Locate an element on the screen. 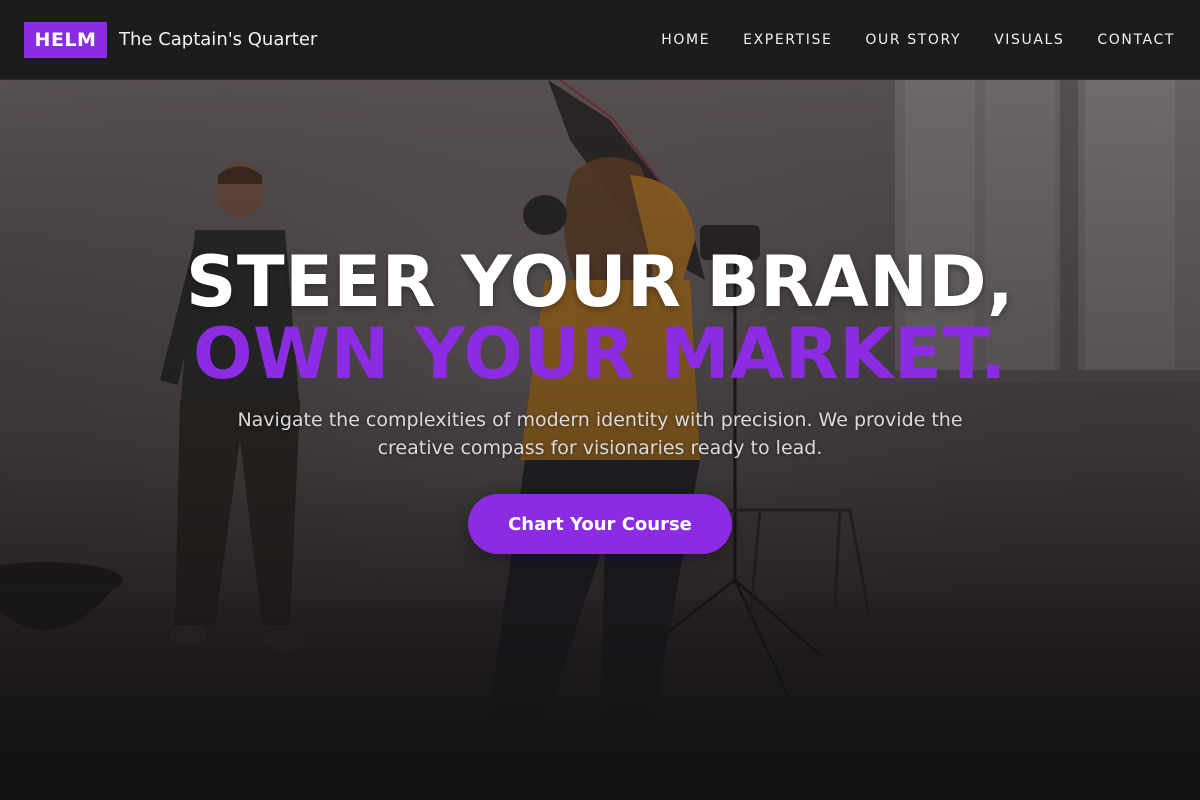 The image size is (1200, 800). hero-headline-line2: OWN YOUR MARKET. is located at coordinates (600, 354).